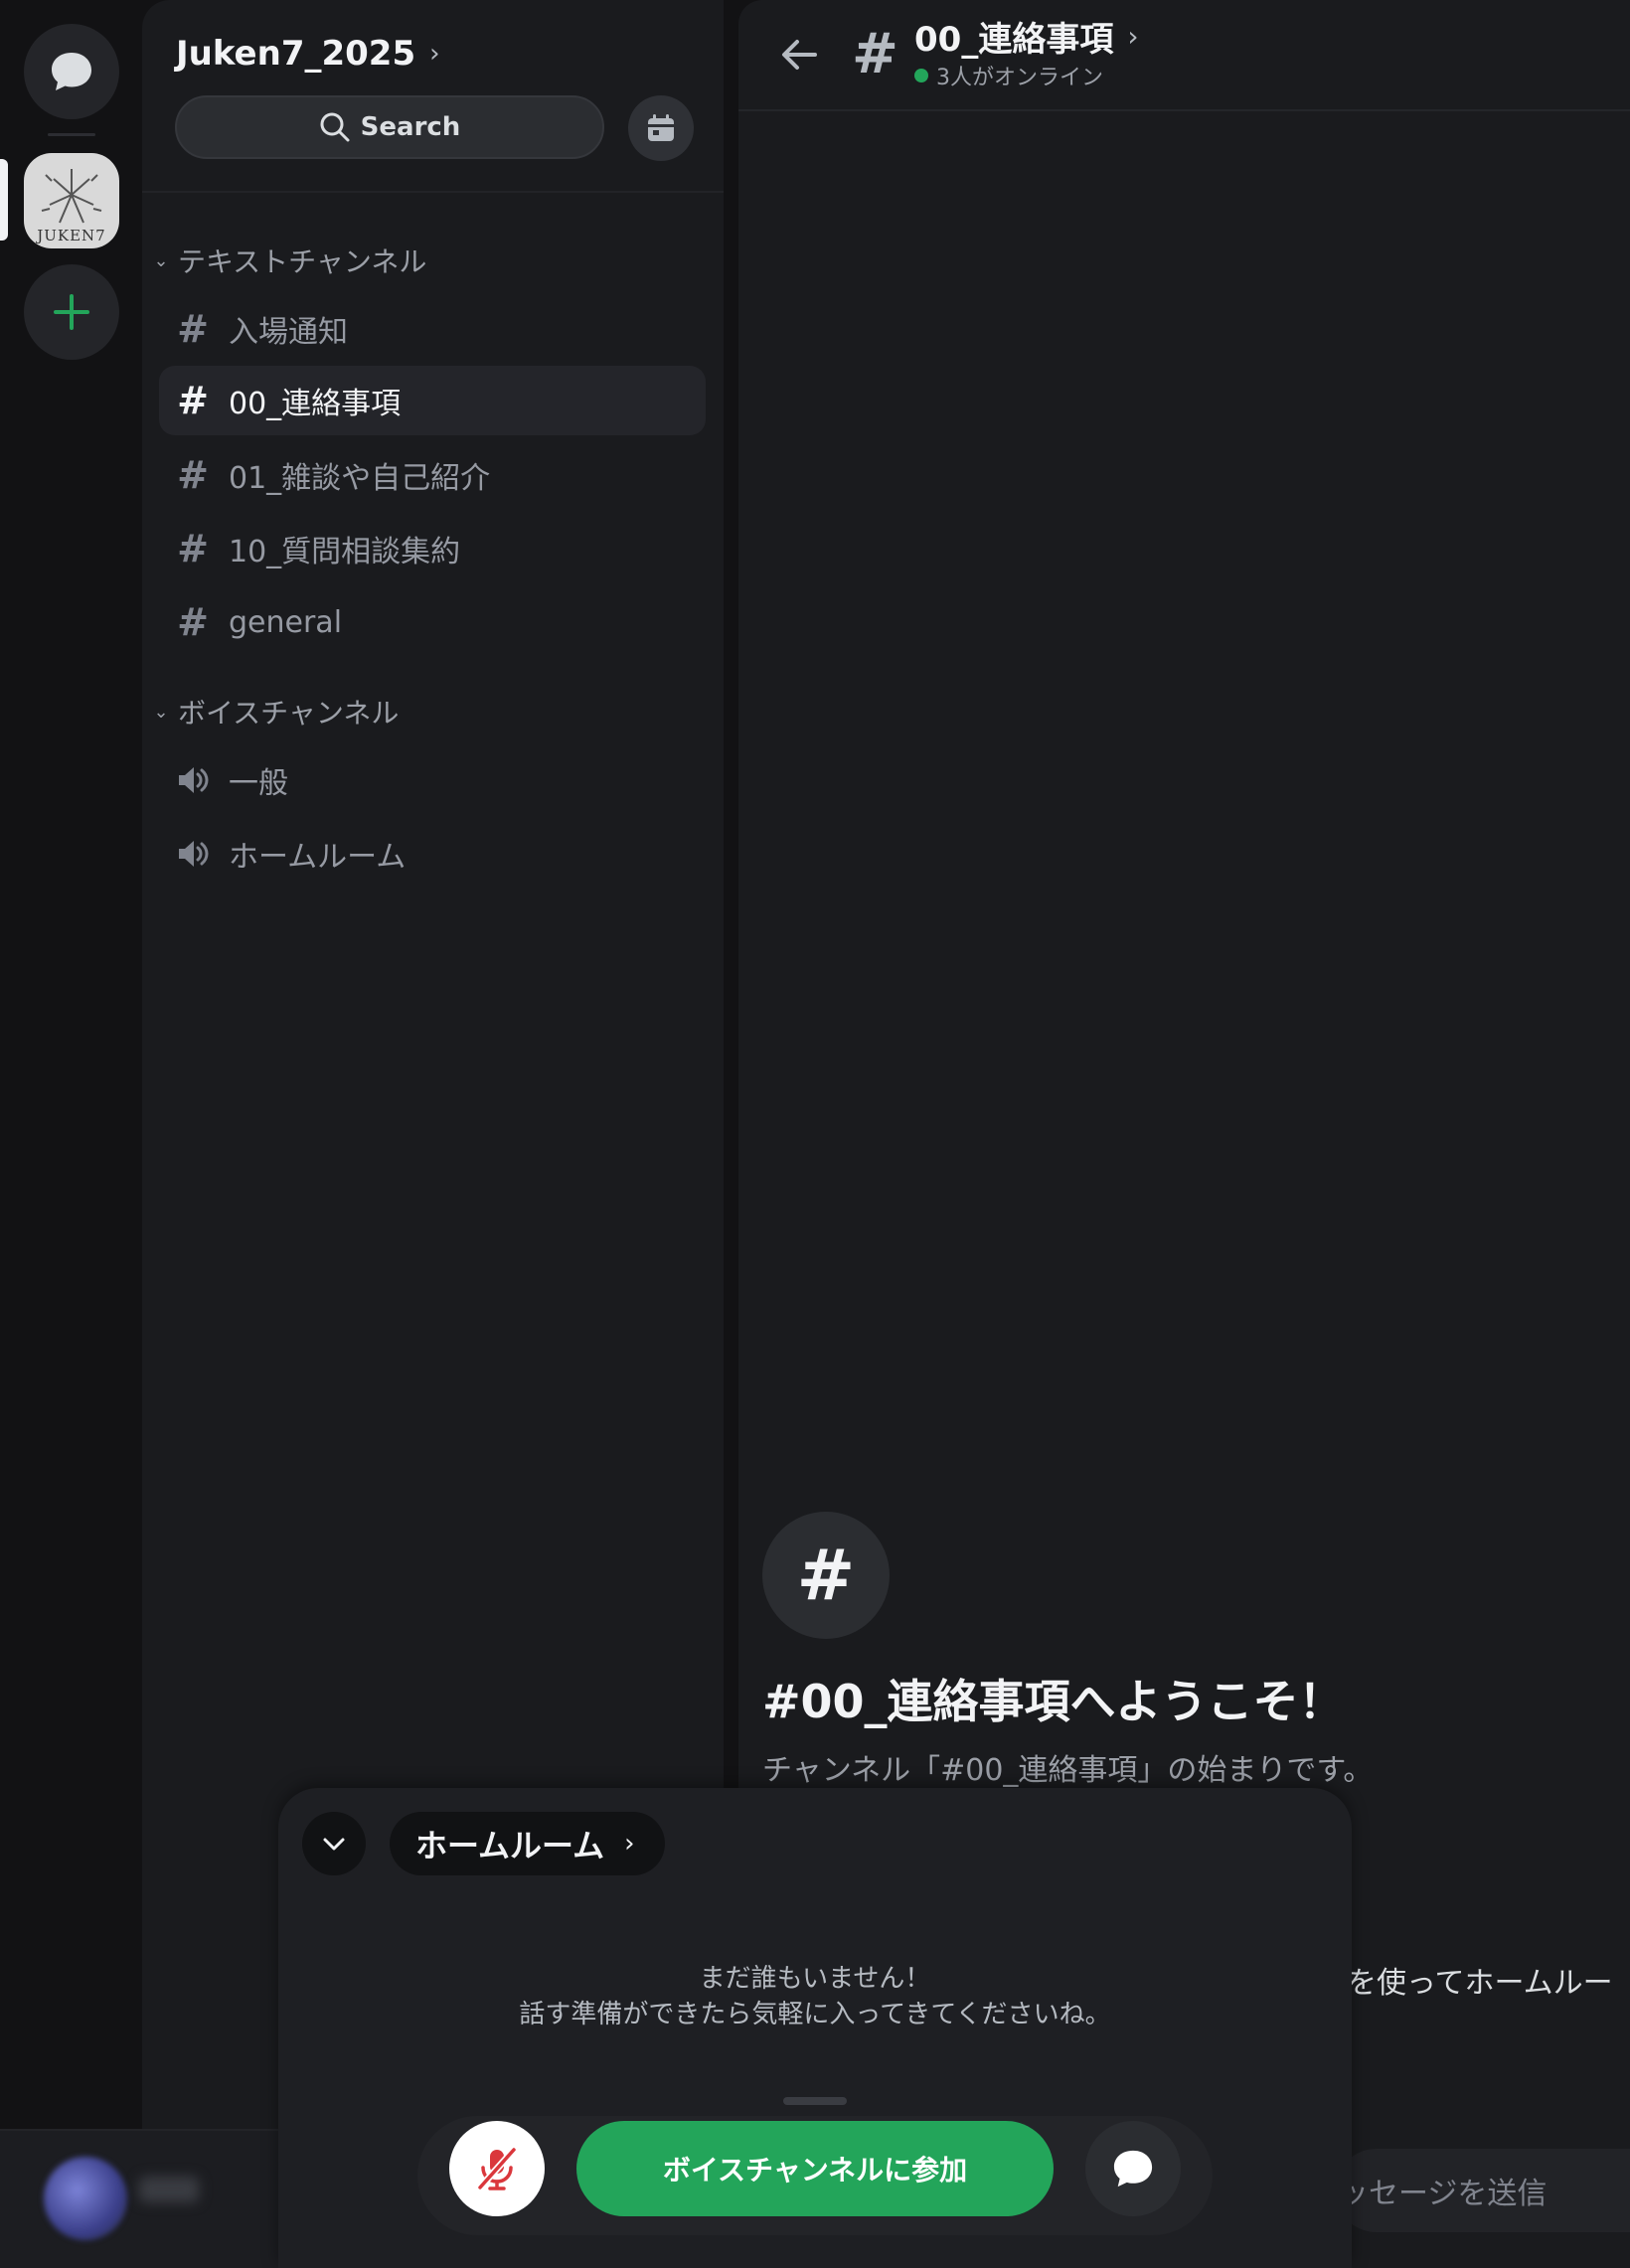  I want to click on events-button, so click(661, 128).